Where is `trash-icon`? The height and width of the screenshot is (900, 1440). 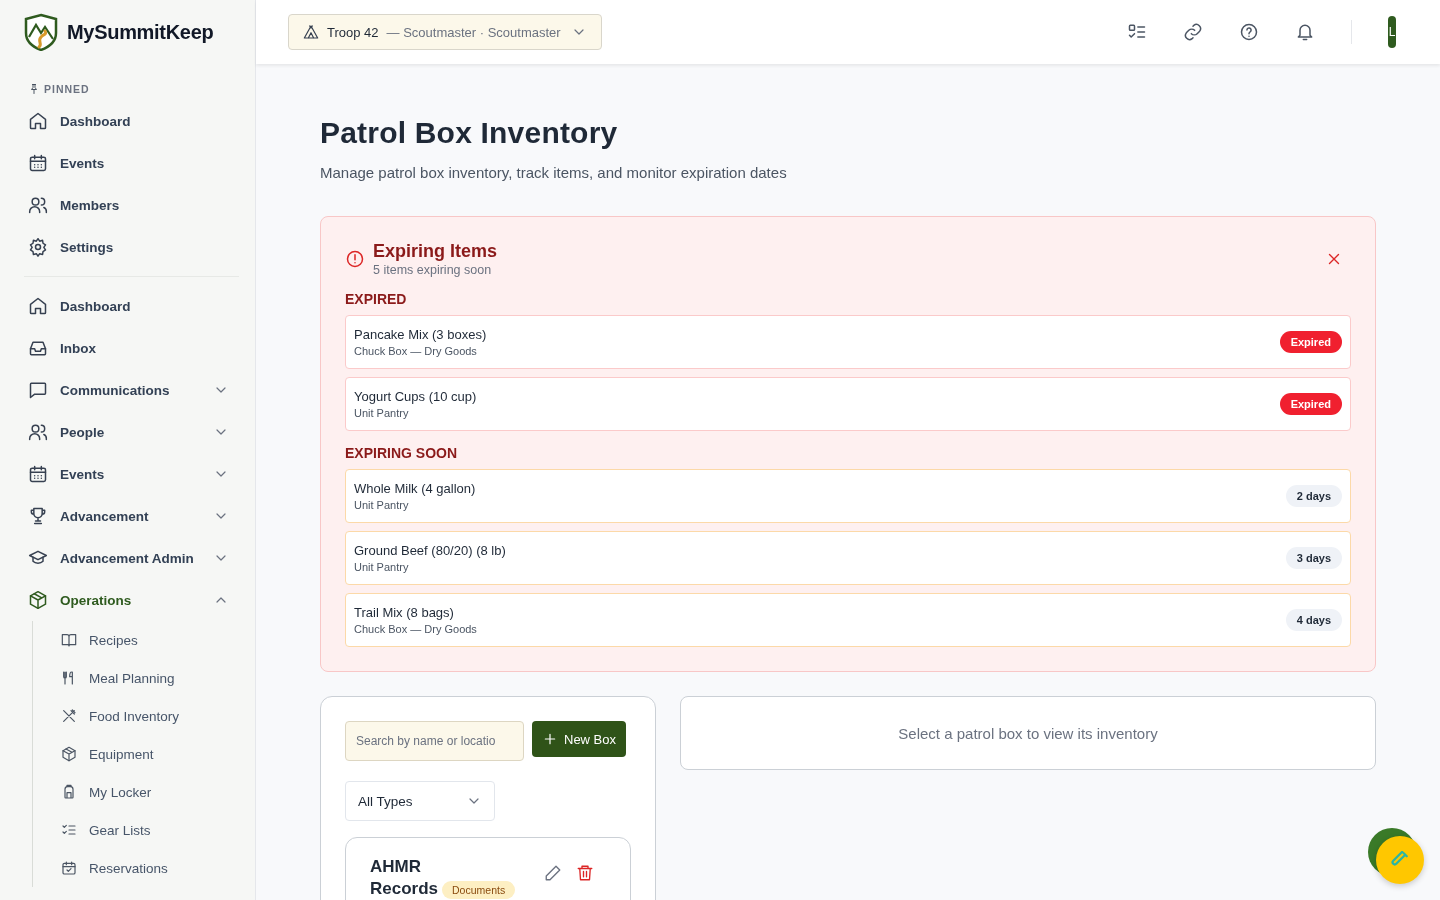
trash-icon is located at coordinates (585, 873).